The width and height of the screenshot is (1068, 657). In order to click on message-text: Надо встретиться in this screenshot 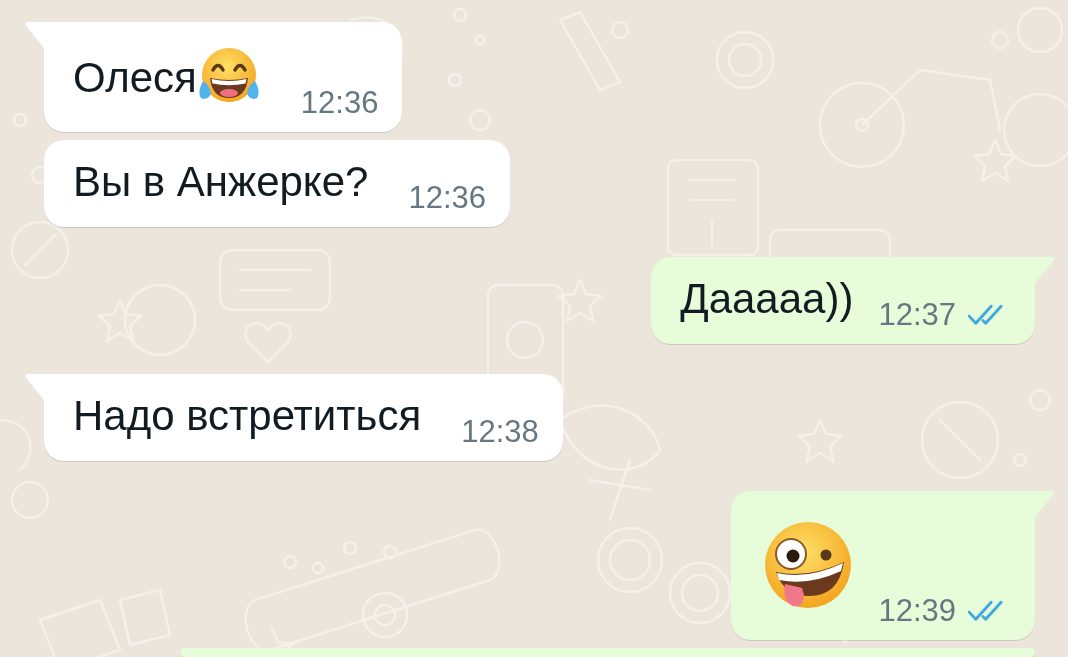, I will do `click(247, 416)`.